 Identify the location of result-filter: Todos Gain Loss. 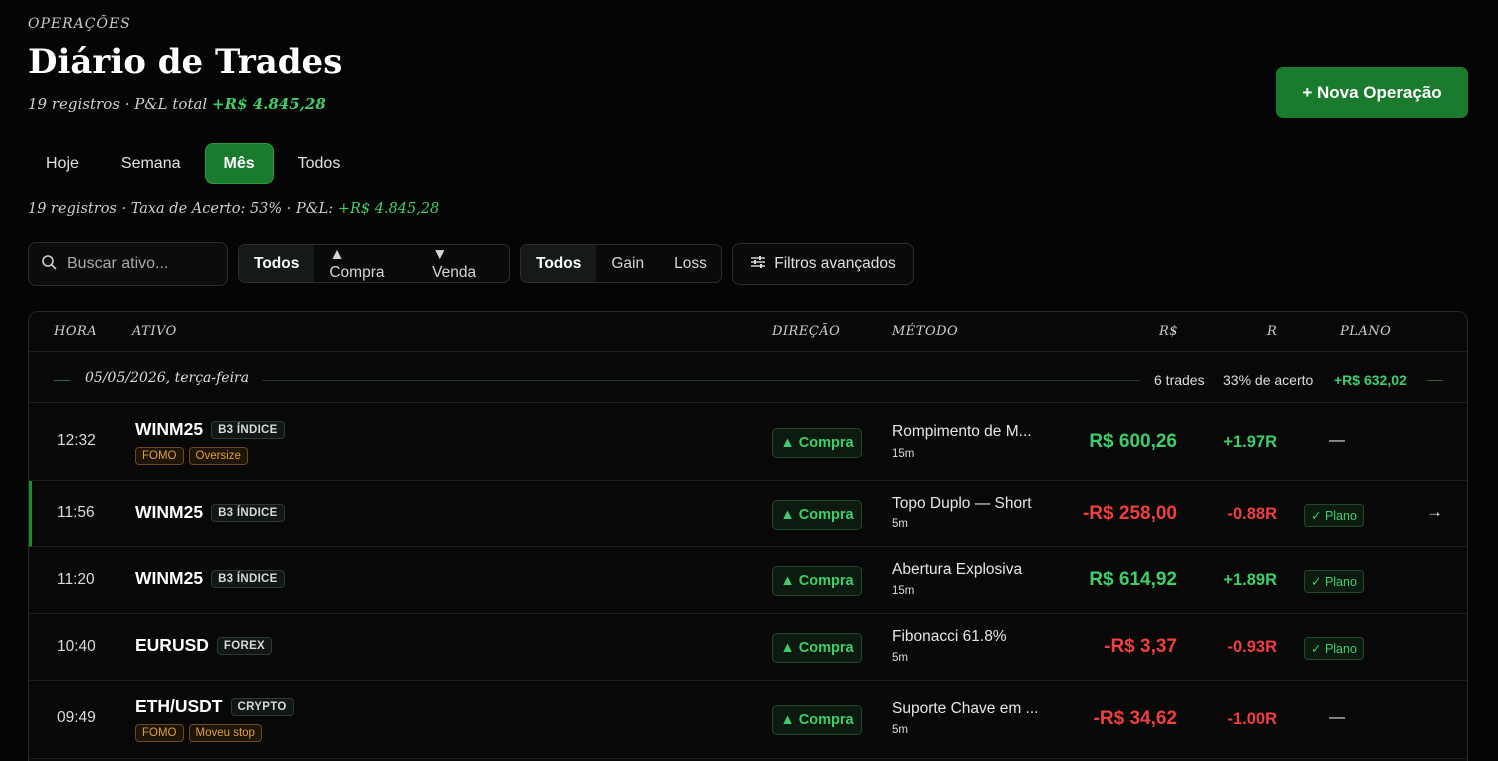
(621, 263).